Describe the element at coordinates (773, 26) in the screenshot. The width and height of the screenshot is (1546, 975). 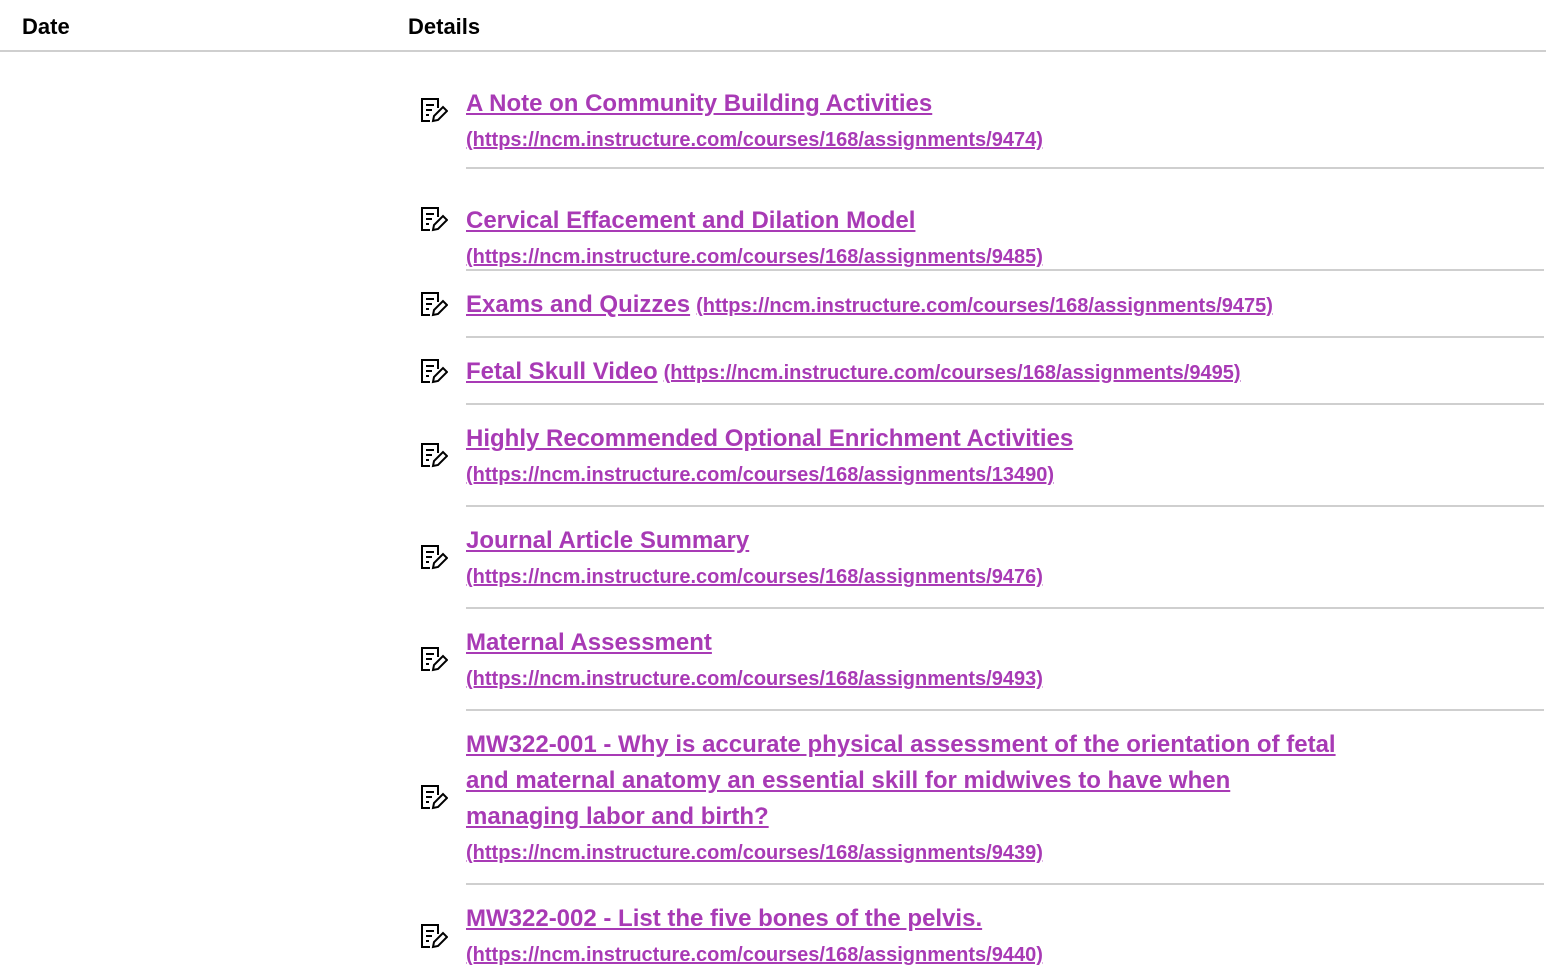
I see `table-header: Date Details` at that location.